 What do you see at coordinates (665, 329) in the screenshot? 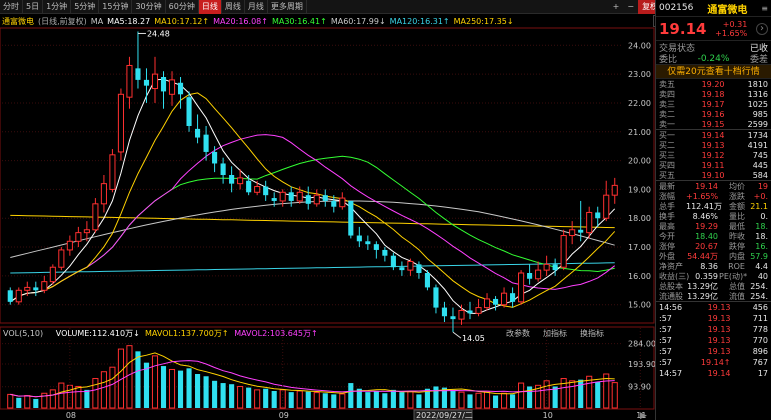
I see `tick-time: :57` at bounding box center [665, 329].